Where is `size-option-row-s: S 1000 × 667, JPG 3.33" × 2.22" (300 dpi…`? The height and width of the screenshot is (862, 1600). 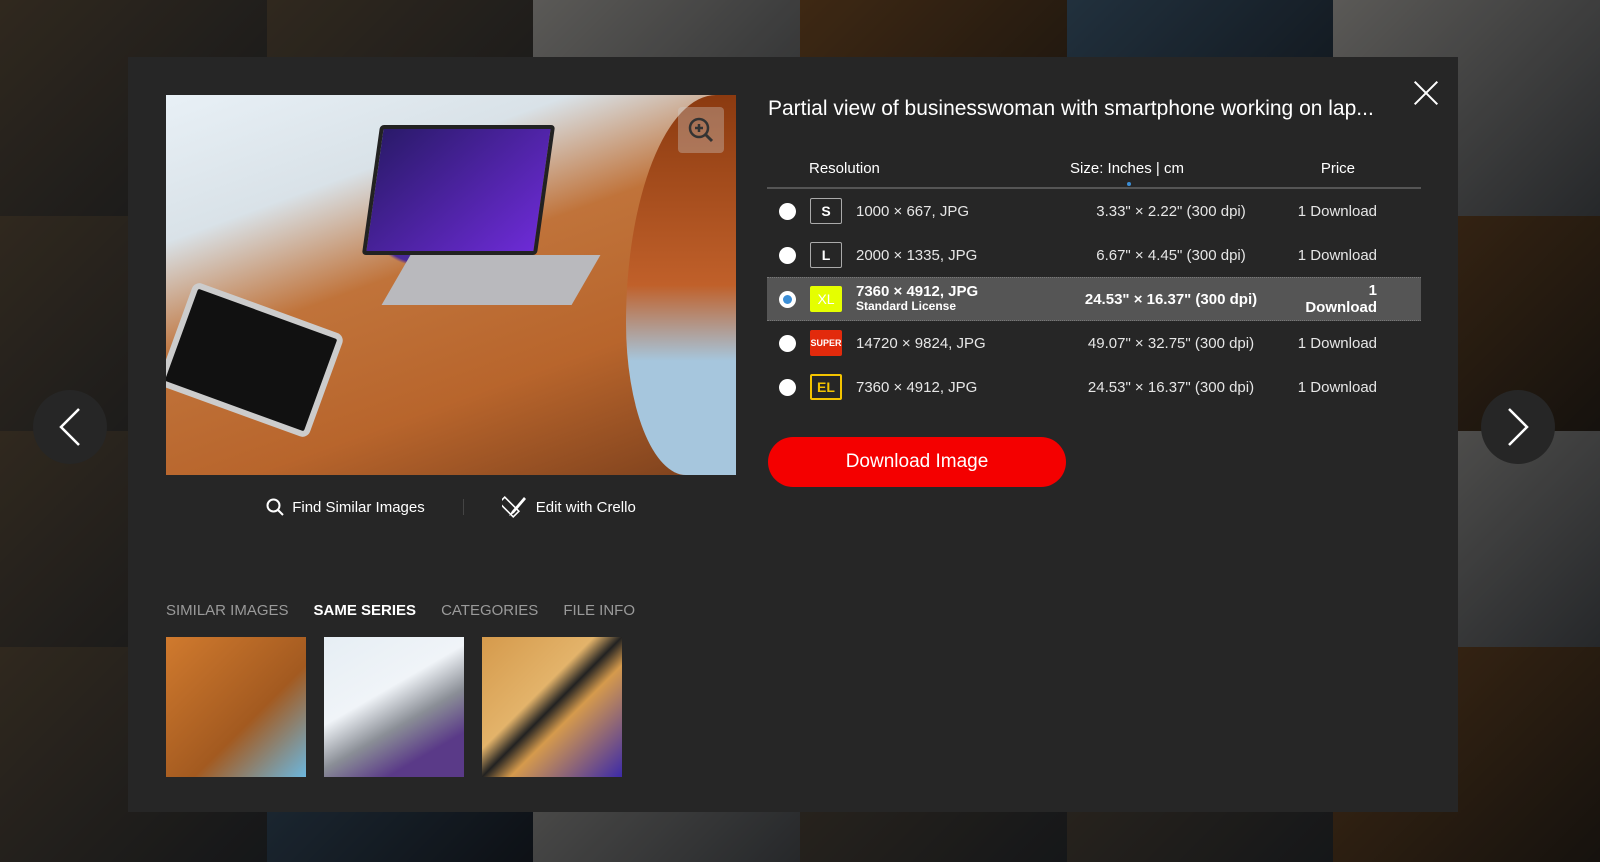 size-option-row-s: S 1000 × 667, JPG 3.33" × 2.22" (300 dpi… is located at coordinates (1094, 211).